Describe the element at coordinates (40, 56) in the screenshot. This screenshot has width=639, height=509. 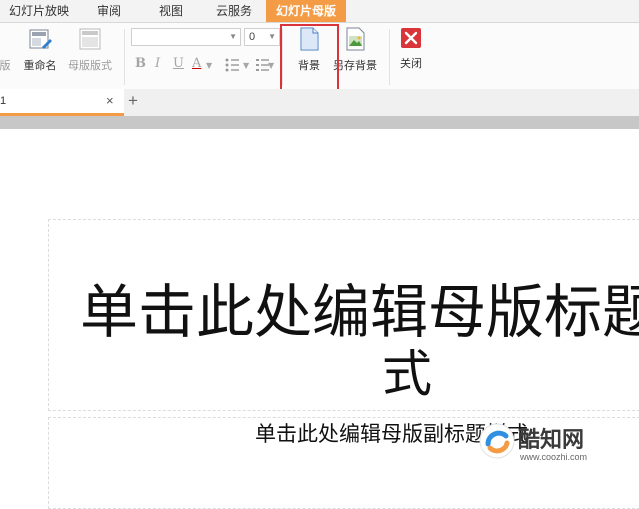
I see `rename-button: 重命名` at that location.